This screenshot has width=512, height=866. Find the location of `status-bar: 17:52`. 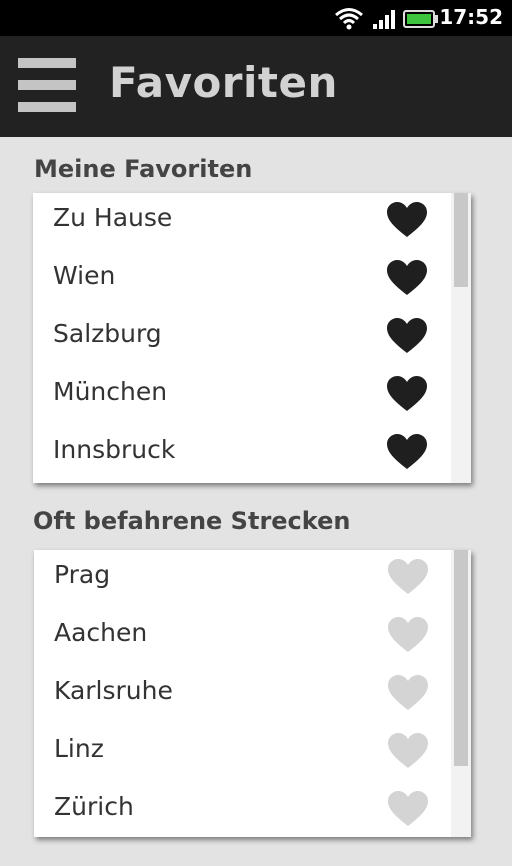

status-bar: 17:52 is located at coordinates (256, 18).